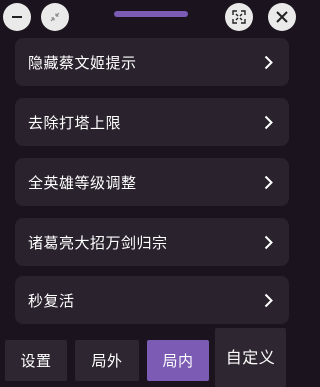 This screenshot has height=387, width=320. I want to click on tab-settings: 设置, so click(36, 360).